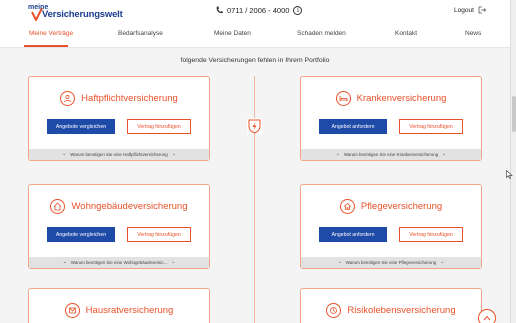 The image size is (516, 323). I want to click on logout-button: Logout, so click(470, 10).